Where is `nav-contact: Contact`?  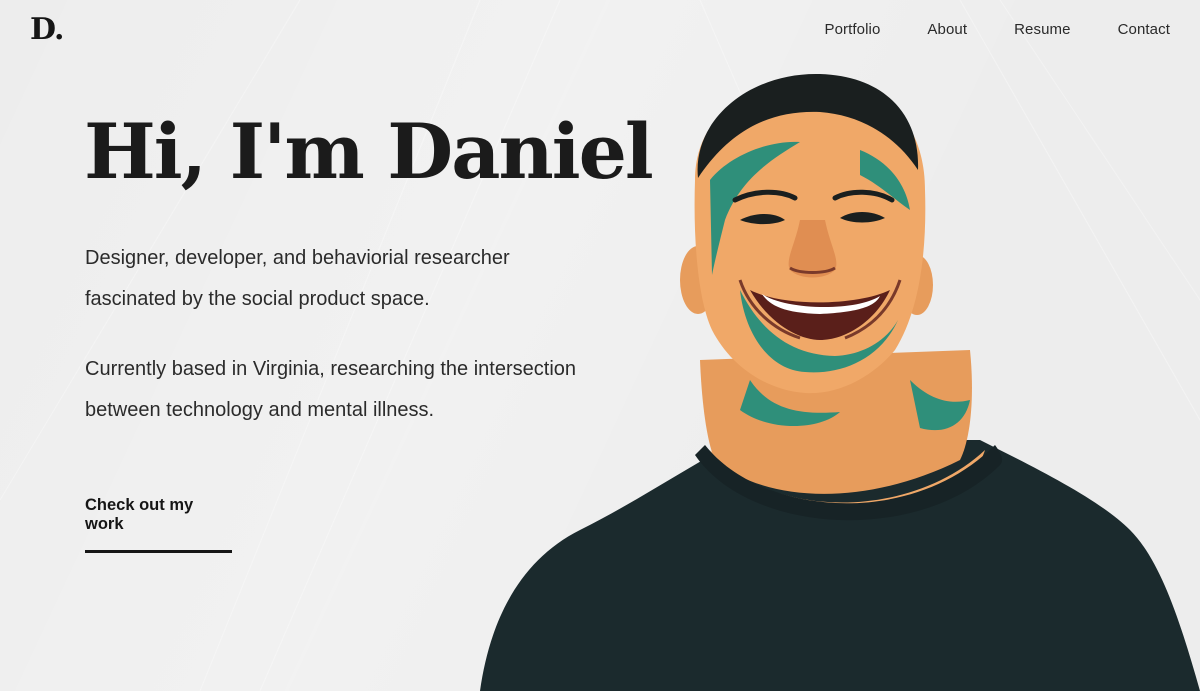
nav-contact: Contact is located at coordinates (1144, 29).